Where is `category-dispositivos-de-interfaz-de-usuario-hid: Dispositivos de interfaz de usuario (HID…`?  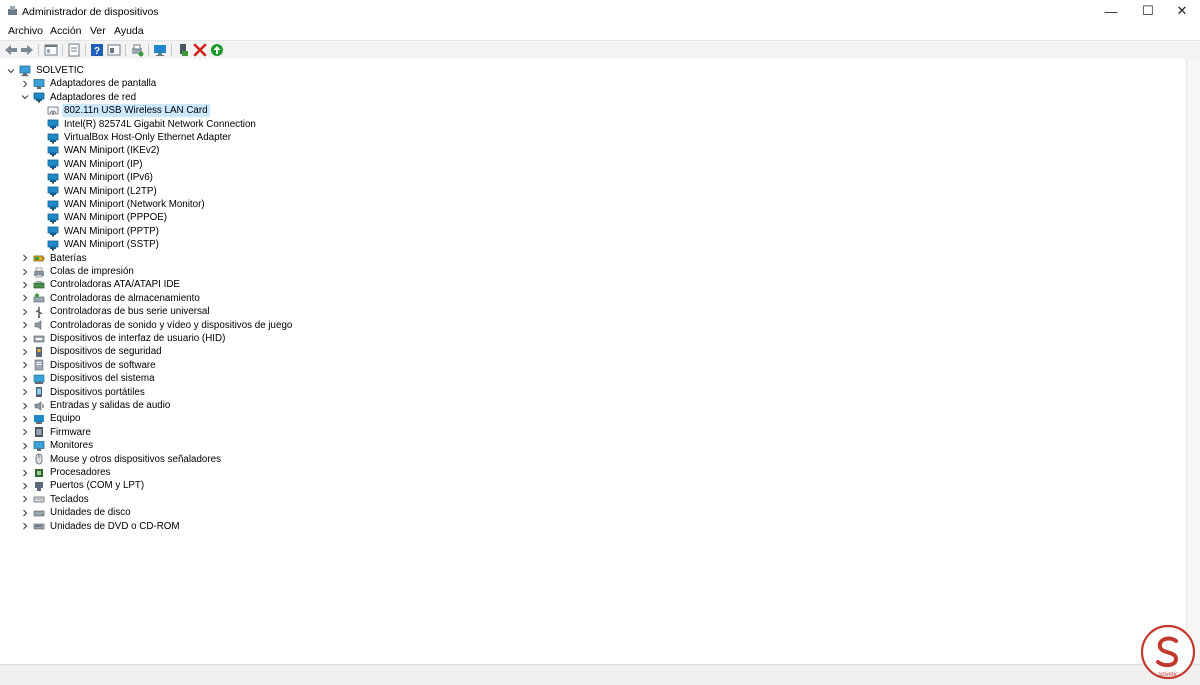 category-dispositivos-de-interfaz-de-usuario-hid: Dispositivos de interfaz de usuario (HID… is located at coordinates (123, 338).